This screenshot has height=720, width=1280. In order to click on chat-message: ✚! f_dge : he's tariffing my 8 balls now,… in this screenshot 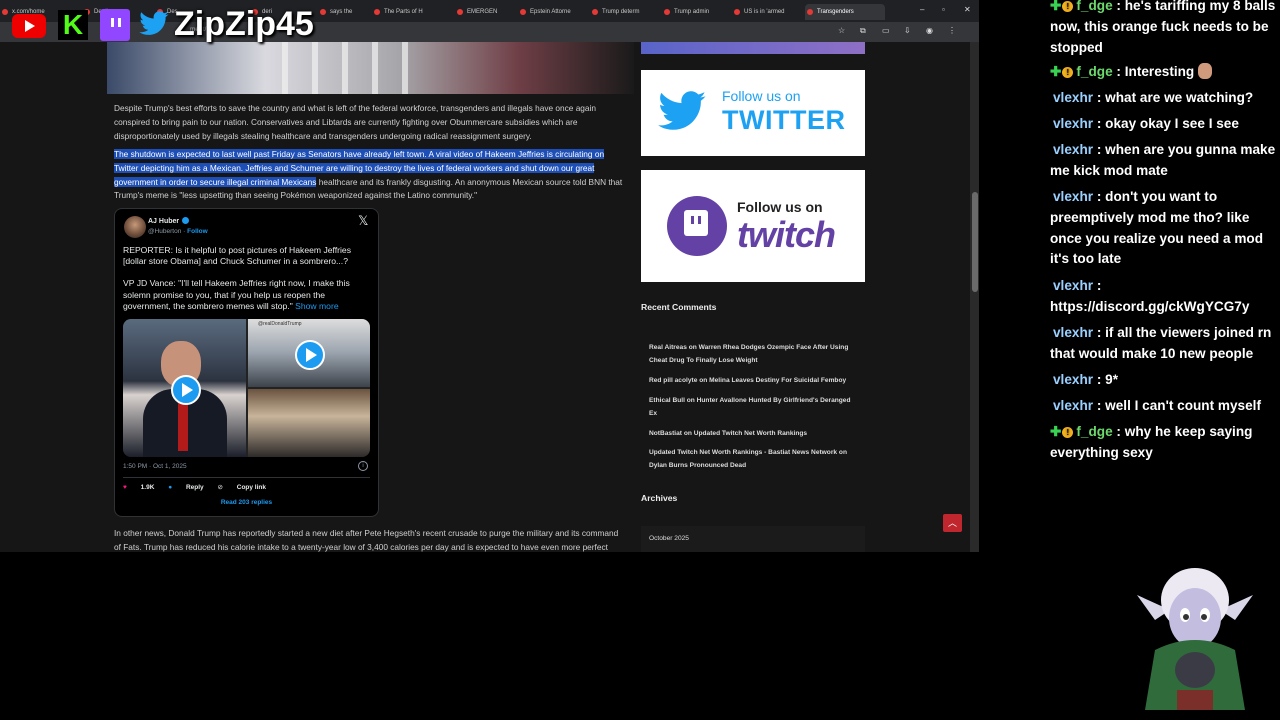, I will do `click(1163, 27)`.